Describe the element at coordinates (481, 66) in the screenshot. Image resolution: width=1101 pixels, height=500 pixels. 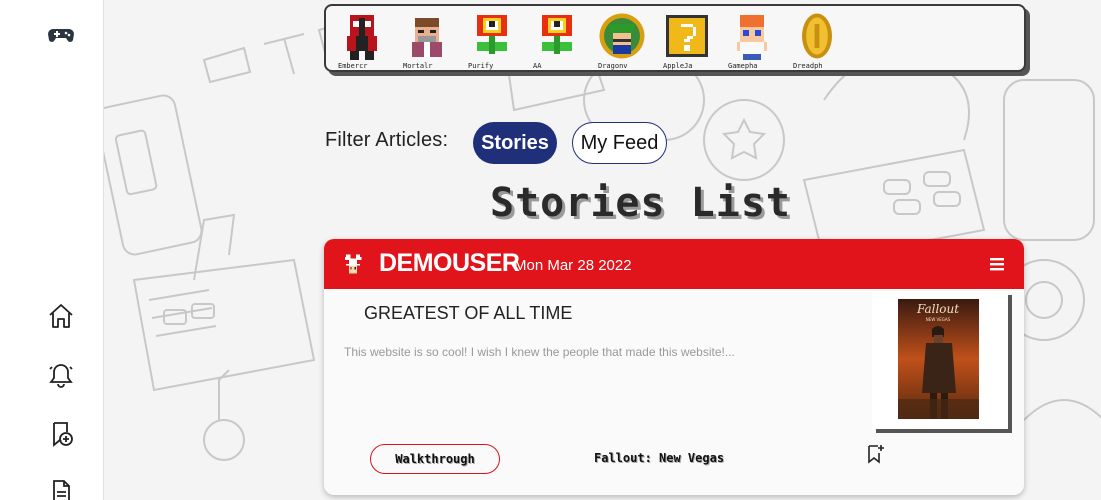
I see `username: Purify` at that location.